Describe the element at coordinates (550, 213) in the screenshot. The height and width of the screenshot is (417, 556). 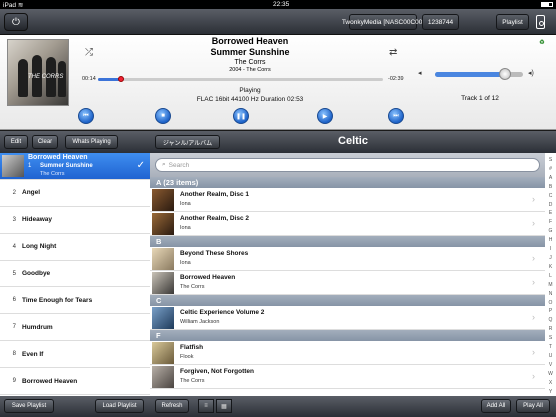
I see `index-letter: E` at that location.